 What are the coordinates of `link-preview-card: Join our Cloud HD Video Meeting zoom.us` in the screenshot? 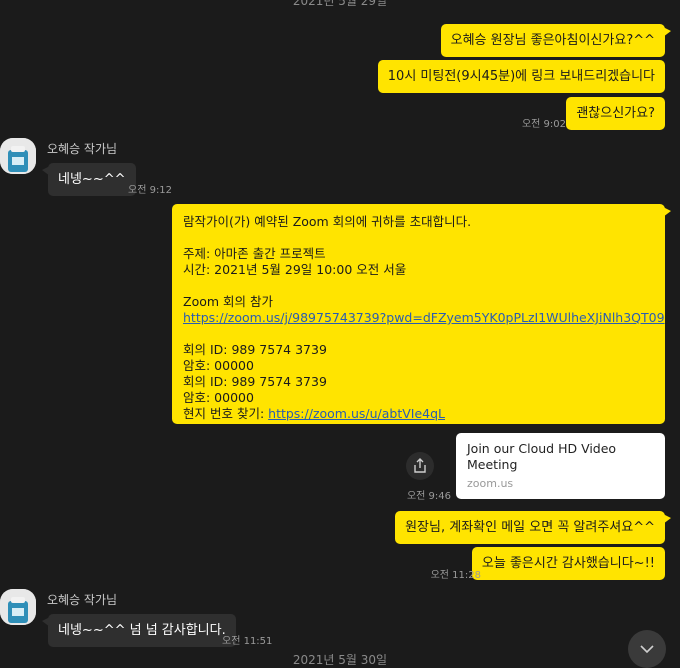 It's located at (560, 466).